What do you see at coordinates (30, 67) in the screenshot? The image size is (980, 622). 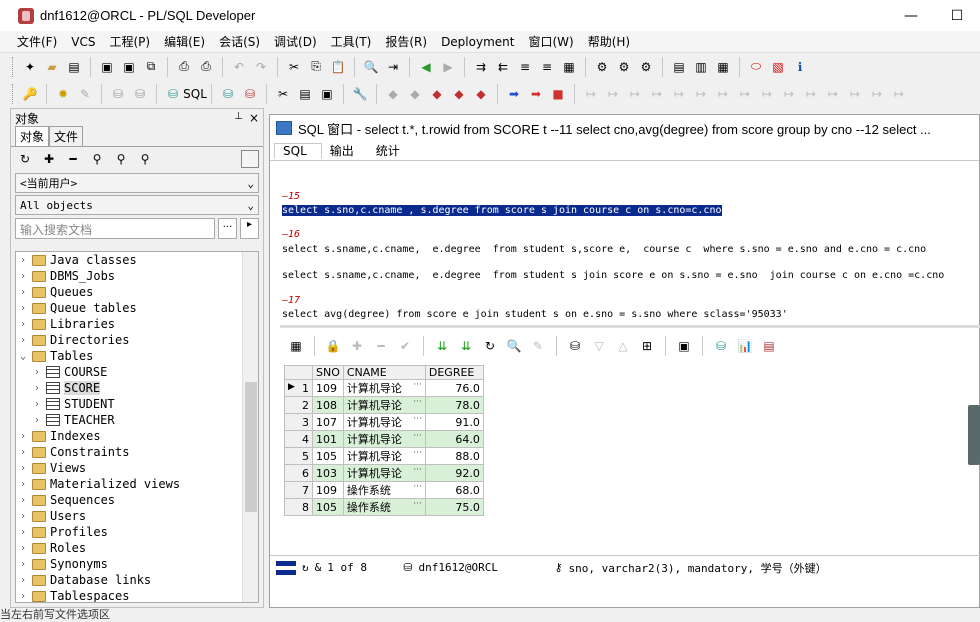 I see `new-icon: ✦` at bounding box center [30, 67].